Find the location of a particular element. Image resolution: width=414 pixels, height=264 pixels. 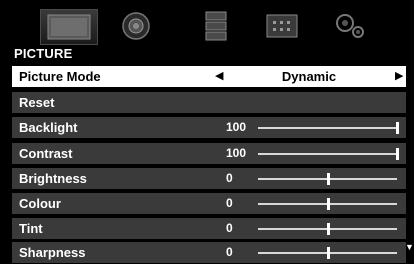

apps-icon is located at coordinates (282, 26).